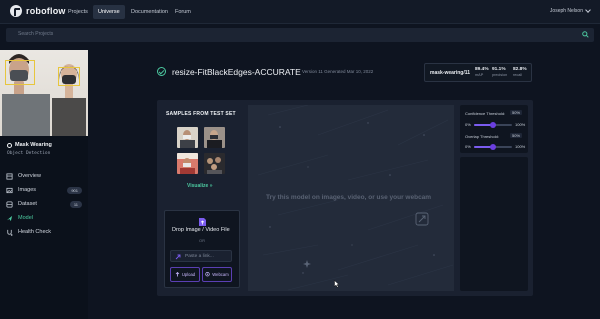 The width and height of the screenshot is (600, 319). I want to click on model-title: resize-FitBlackEdges-ACCURATE, so click(236, 72).